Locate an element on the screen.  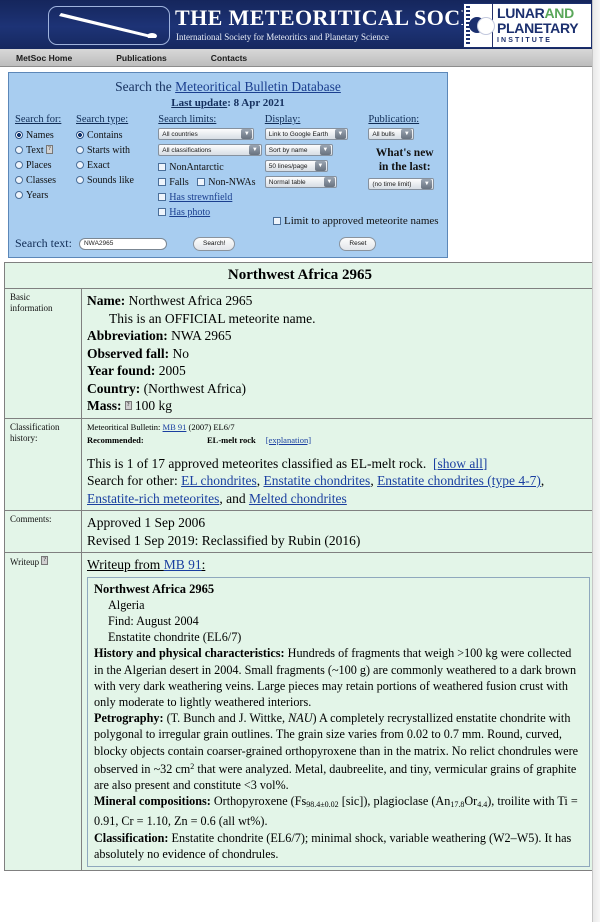
checkbox-falls: Falls is located at coordinates (173, 182).